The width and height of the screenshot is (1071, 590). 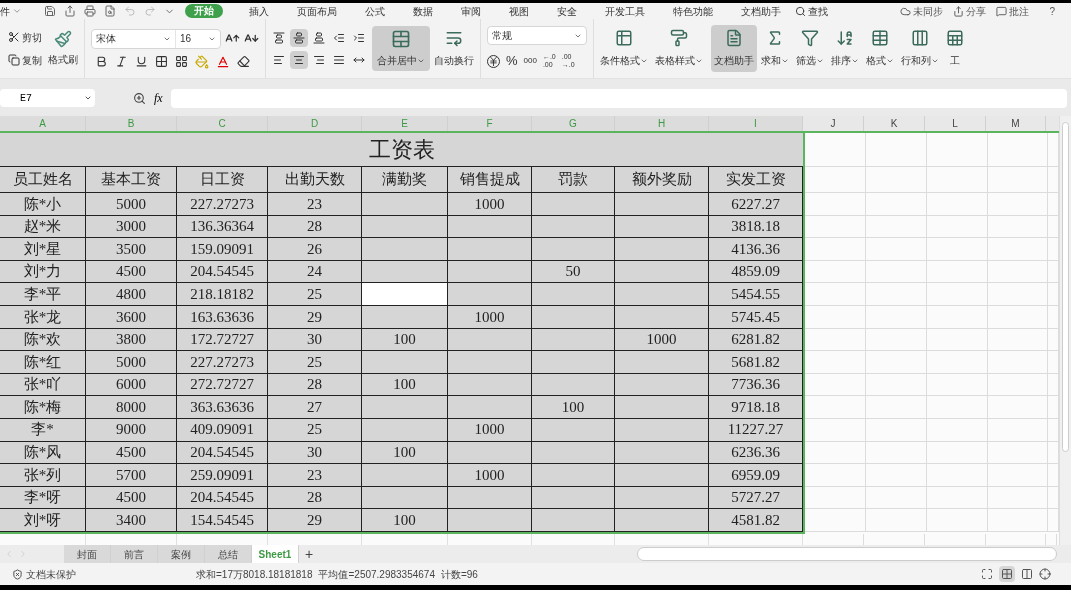 What do you see at coordinates (756, 385) in the screenshot?
I see `table-cell: 7736.36` at bounding box center [756, 385].